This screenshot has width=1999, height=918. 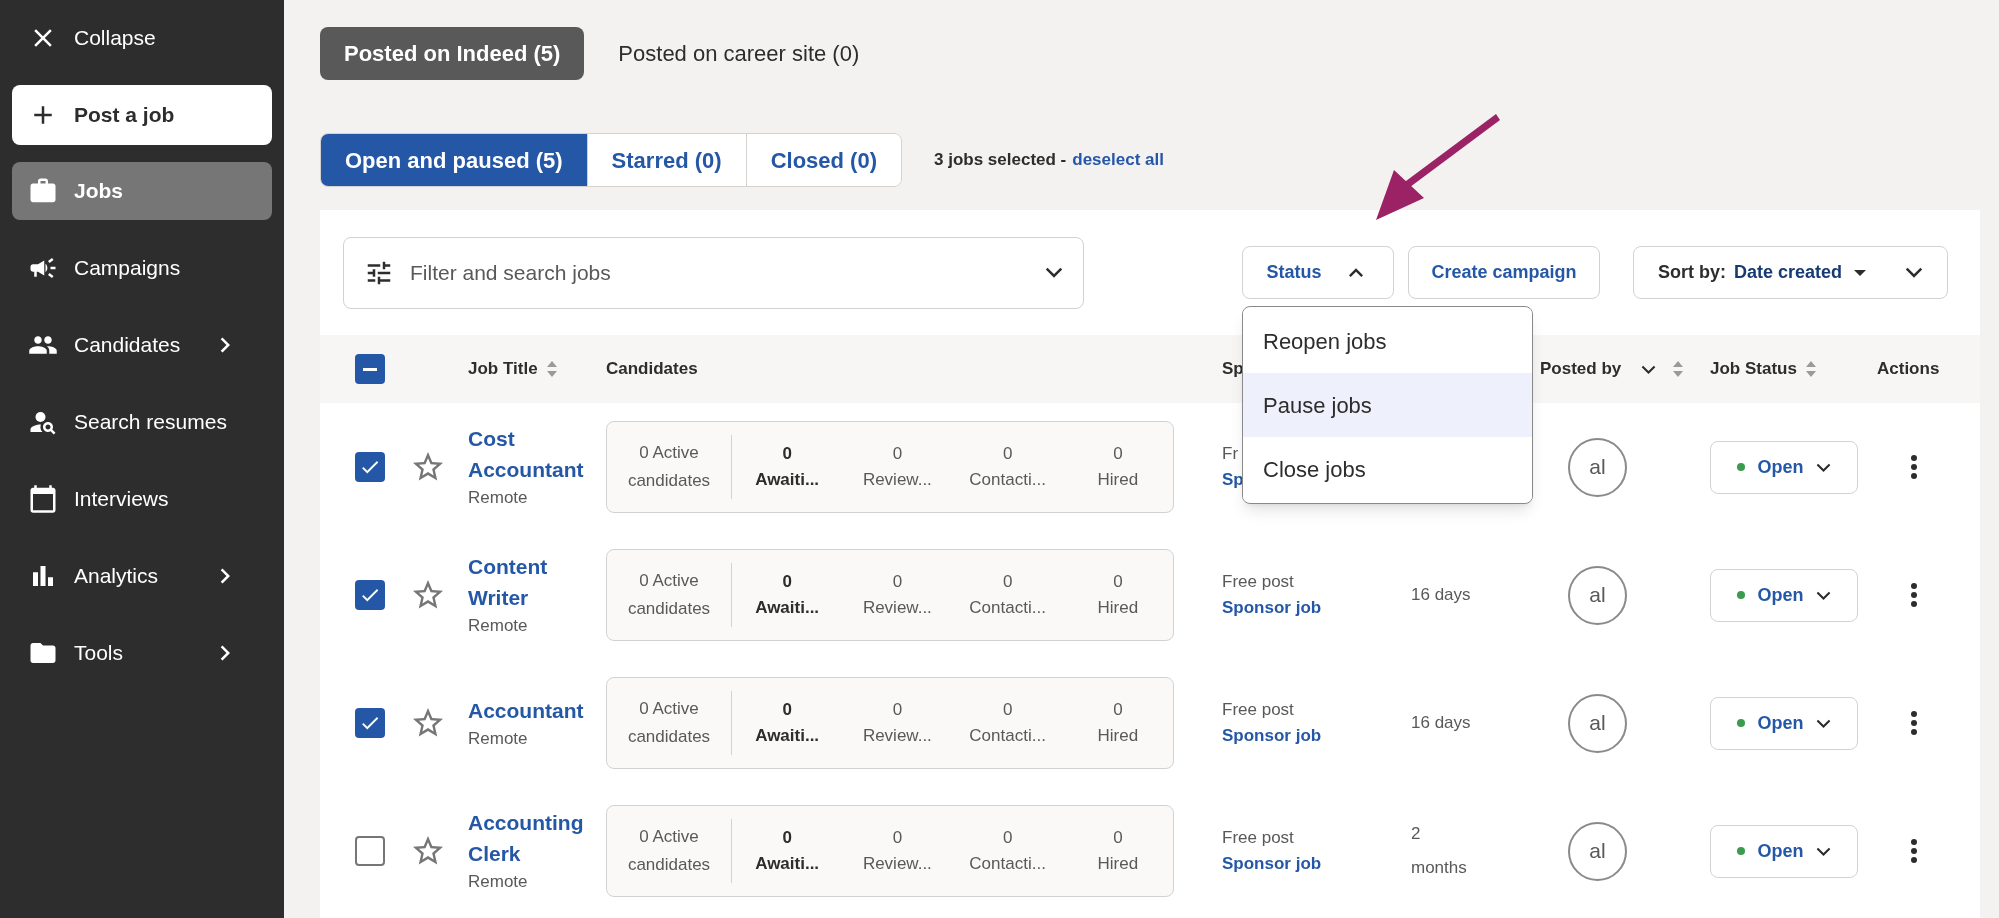 What do you see at coordinates (739, 53) in the screenshot?
I see `source-tab: Posted on career site (0)` at bounding box center [739, 53].